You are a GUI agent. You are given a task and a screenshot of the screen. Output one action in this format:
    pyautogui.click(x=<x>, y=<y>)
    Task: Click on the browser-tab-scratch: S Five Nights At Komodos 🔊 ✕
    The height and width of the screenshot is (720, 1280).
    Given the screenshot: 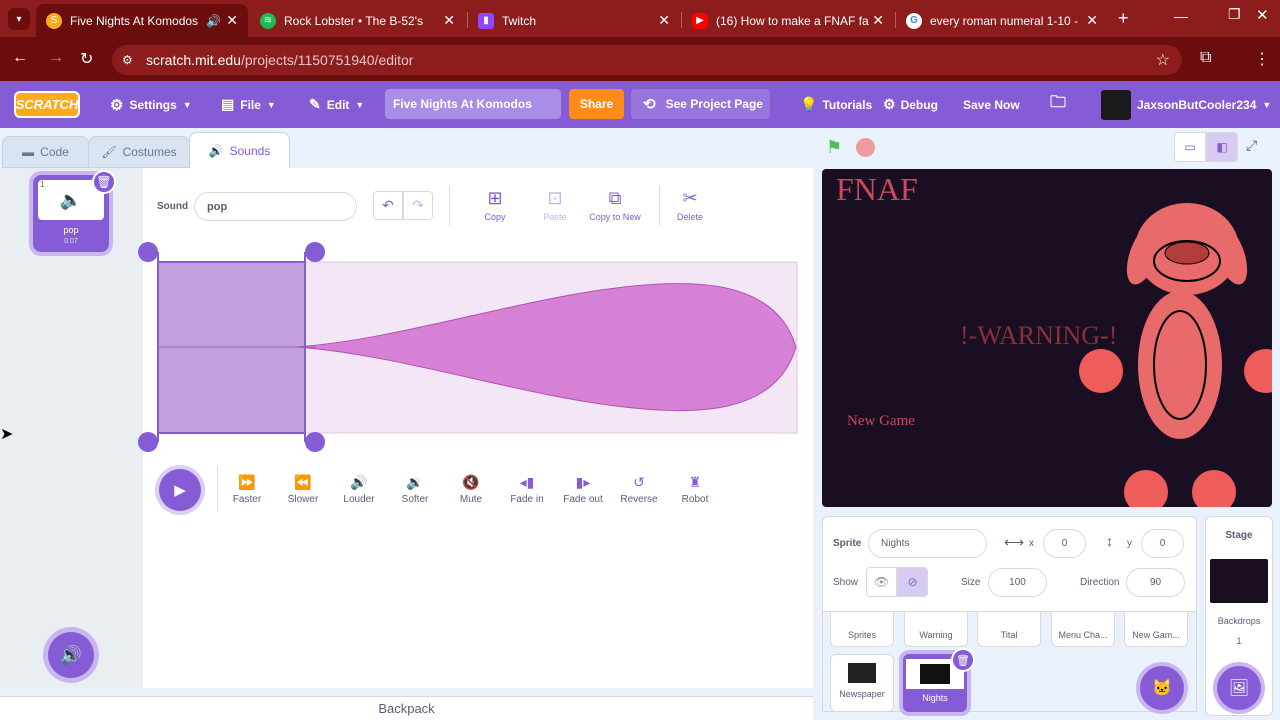 What is the action you would take?
    pyautogui.click(x=142, y=20)
    